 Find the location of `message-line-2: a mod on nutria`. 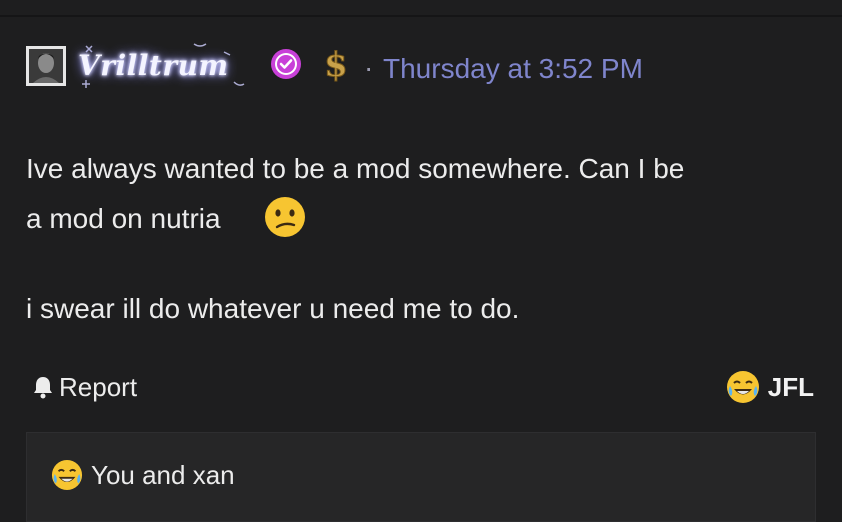

message-line-2: a mod on nutria is located at coordinates (123, 218).